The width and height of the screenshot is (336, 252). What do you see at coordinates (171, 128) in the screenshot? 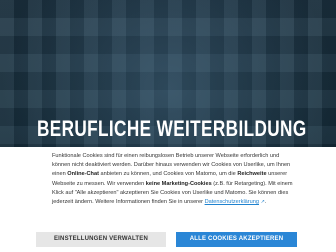
I see `hero-title: BERUFLICHE WEITERBILDUNG` at bounding box center [171, 128].